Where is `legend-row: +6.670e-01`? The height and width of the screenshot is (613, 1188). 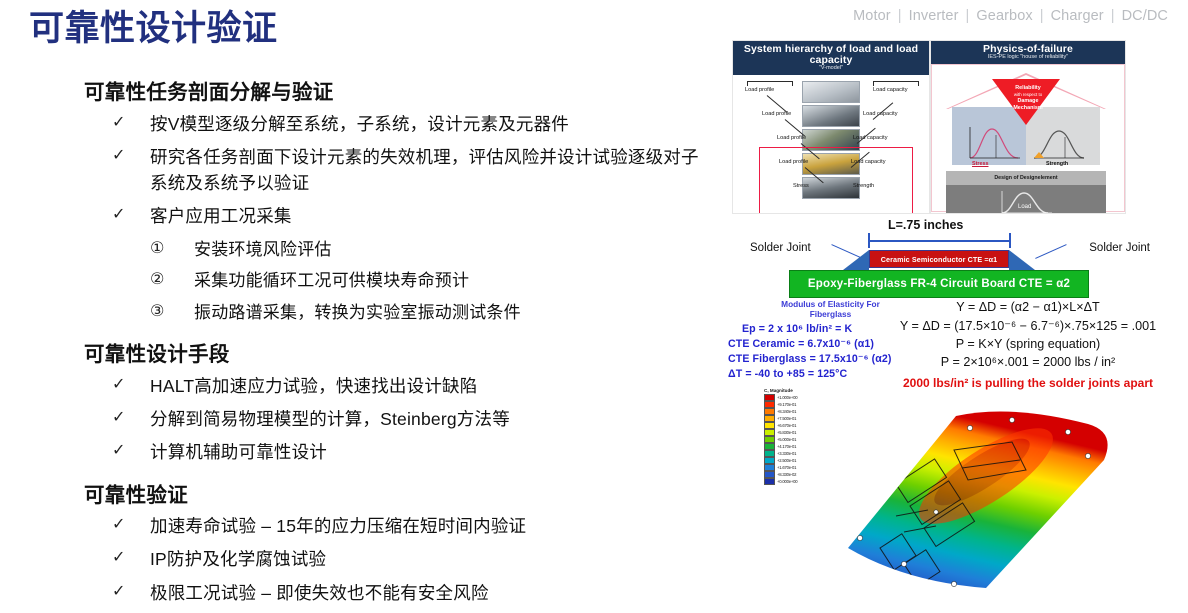
legend-row: +6.670e-01 is located at coordinates (795, 425).